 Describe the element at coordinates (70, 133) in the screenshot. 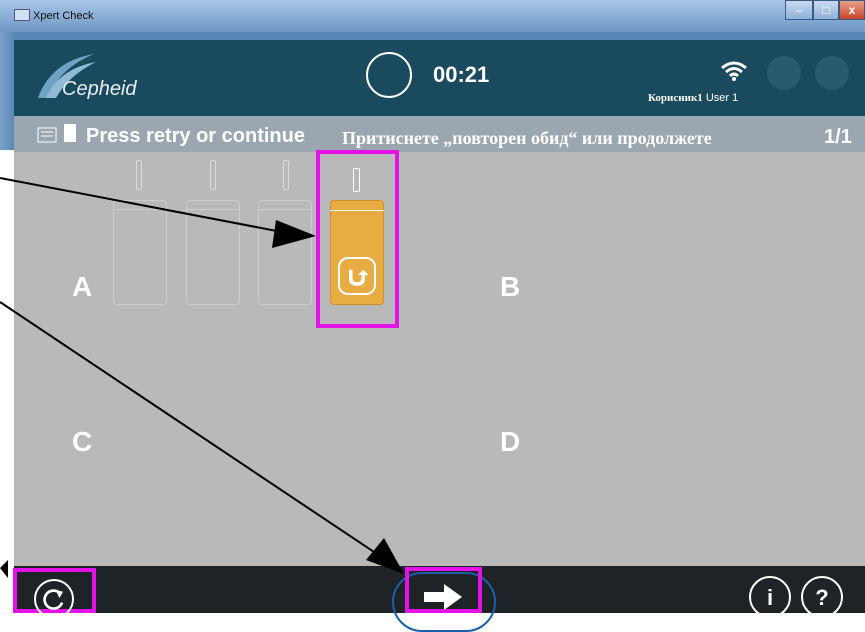

I see `cartridge-icon` at that location.